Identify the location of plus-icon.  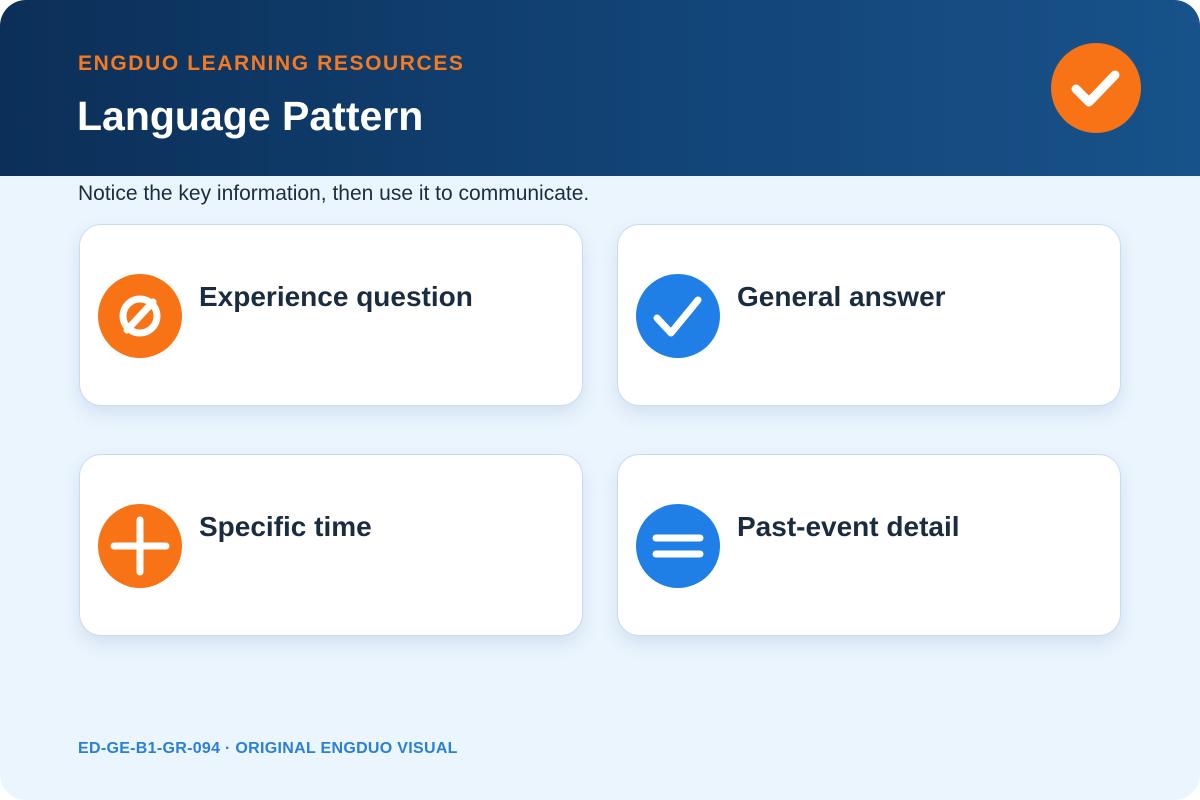
(140, 546).